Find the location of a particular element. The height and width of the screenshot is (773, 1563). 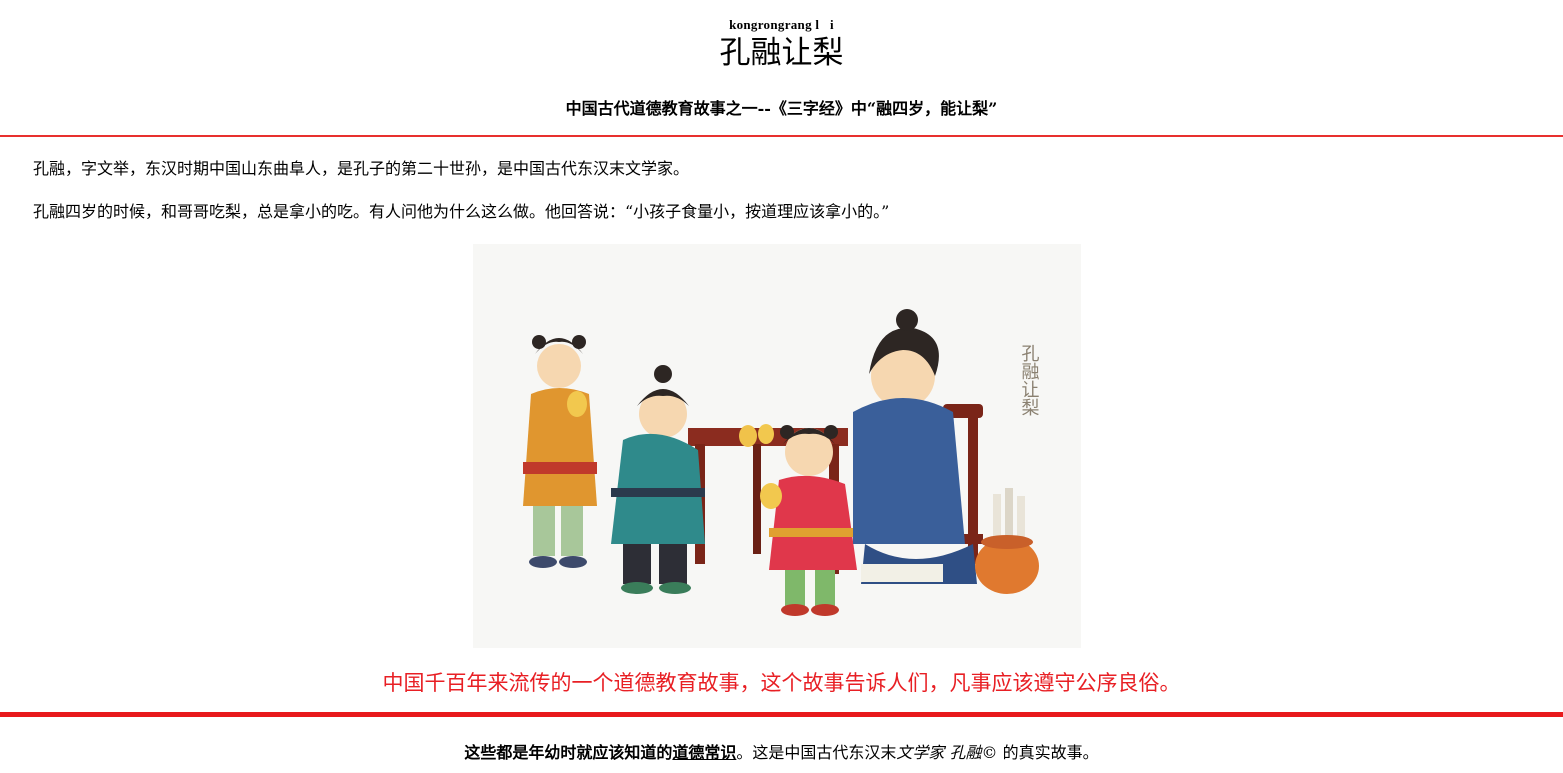

page-subtitle: 中国古代道德教育故事之一--《三字经》中“融四岁，能让梨” is located at coordinates (781, 108).